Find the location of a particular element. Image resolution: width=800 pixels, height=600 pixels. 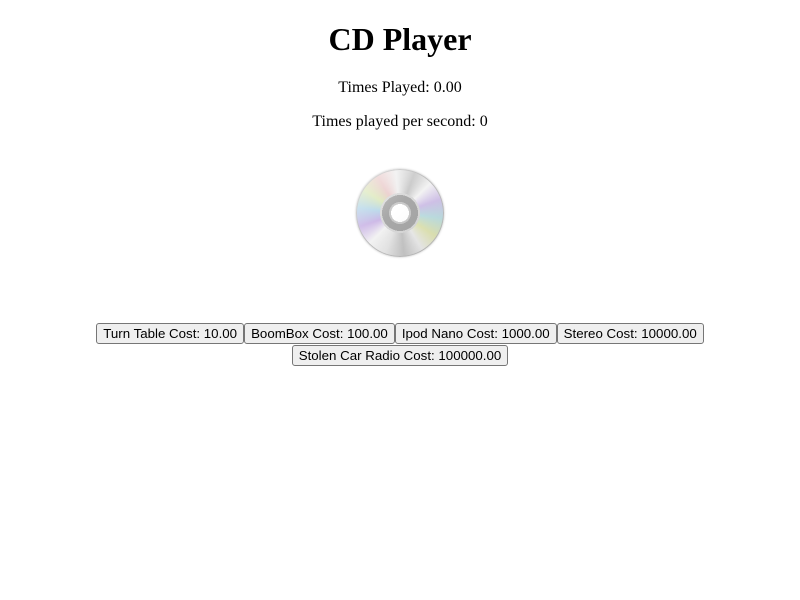

times-played-stat: Times Played: 0.00 is located at coordinates (400, 88).